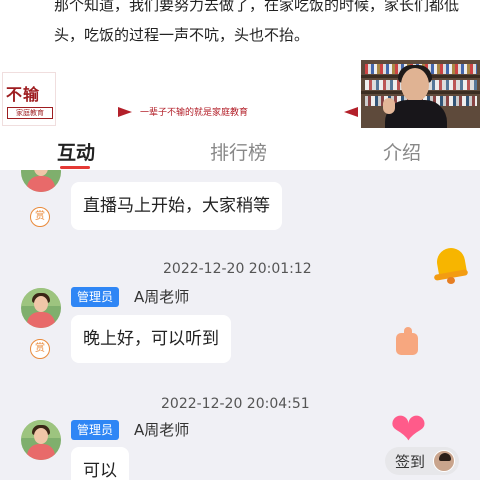 This screenshot has width=480, height=480. What do you see at coordinates (176, 206) in the screenshot?
I see `message-bubble: 直播马上开始，大家稍等` at bounding box center [176, 206].